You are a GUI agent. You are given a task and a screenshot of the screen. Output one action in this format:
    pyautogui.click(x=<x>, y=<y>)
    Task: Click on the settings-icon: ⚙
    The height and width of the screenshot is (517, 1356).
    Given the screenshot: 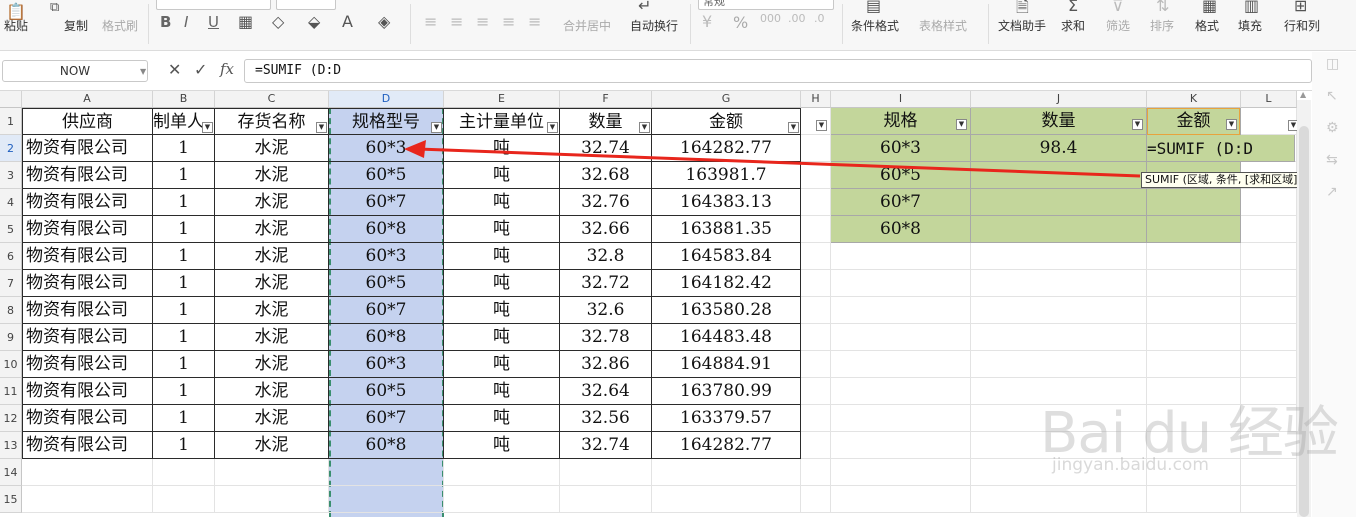 What is the action you would take?
    pyautogui.click(x=1332, y=128)
    